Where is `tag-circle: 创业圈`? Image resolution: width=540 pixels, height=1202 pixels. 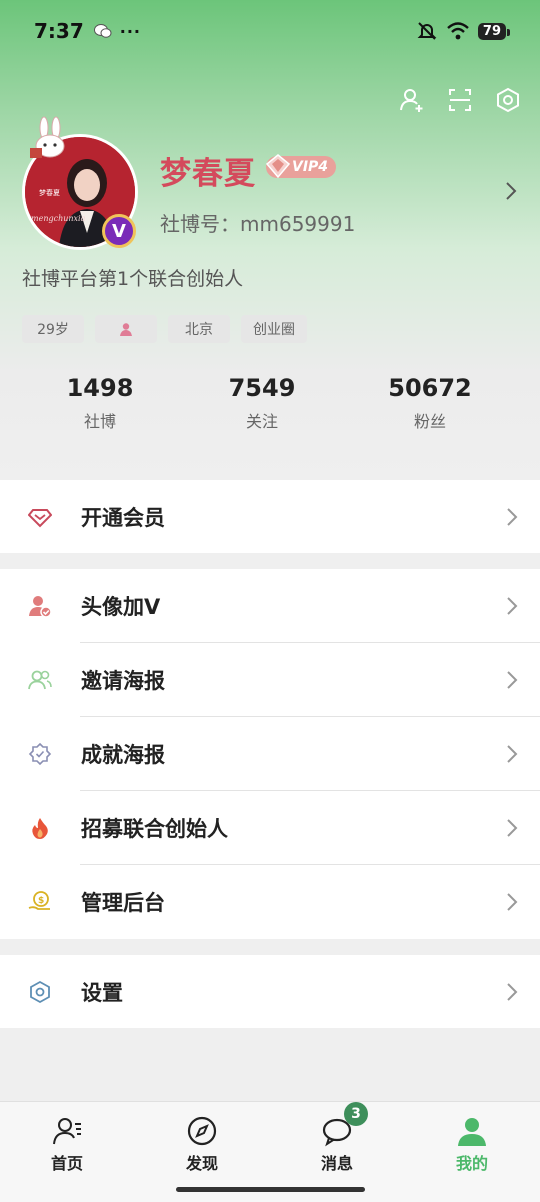
tag-circle: 创业圈 is located at coordinates (274, 329).